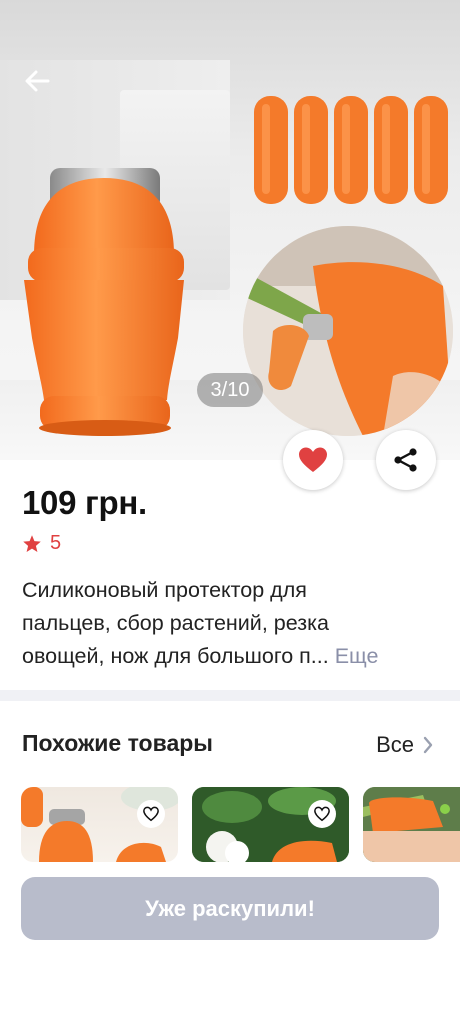  I want to click on product-price: 109 грн., so click(84, 502).